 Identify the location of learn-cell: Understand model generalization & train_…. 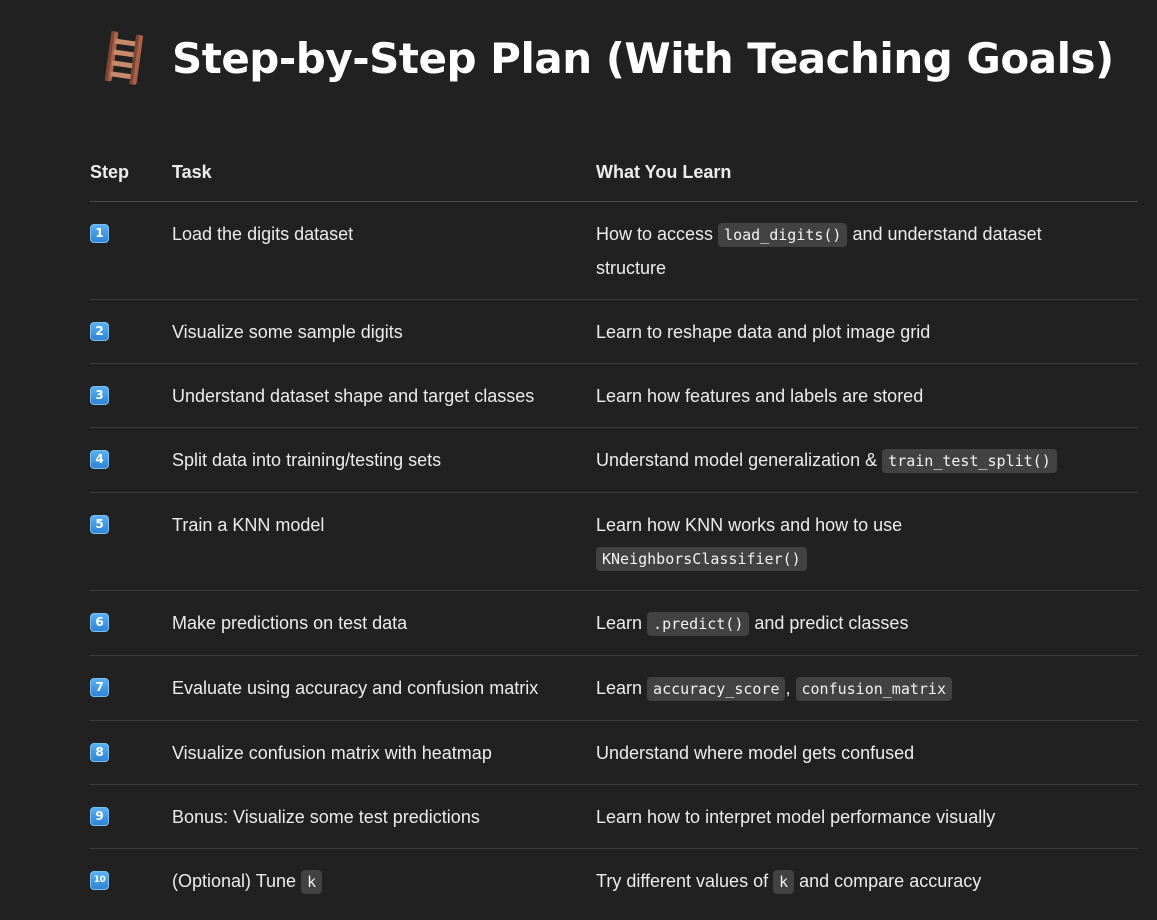
(867, 460).